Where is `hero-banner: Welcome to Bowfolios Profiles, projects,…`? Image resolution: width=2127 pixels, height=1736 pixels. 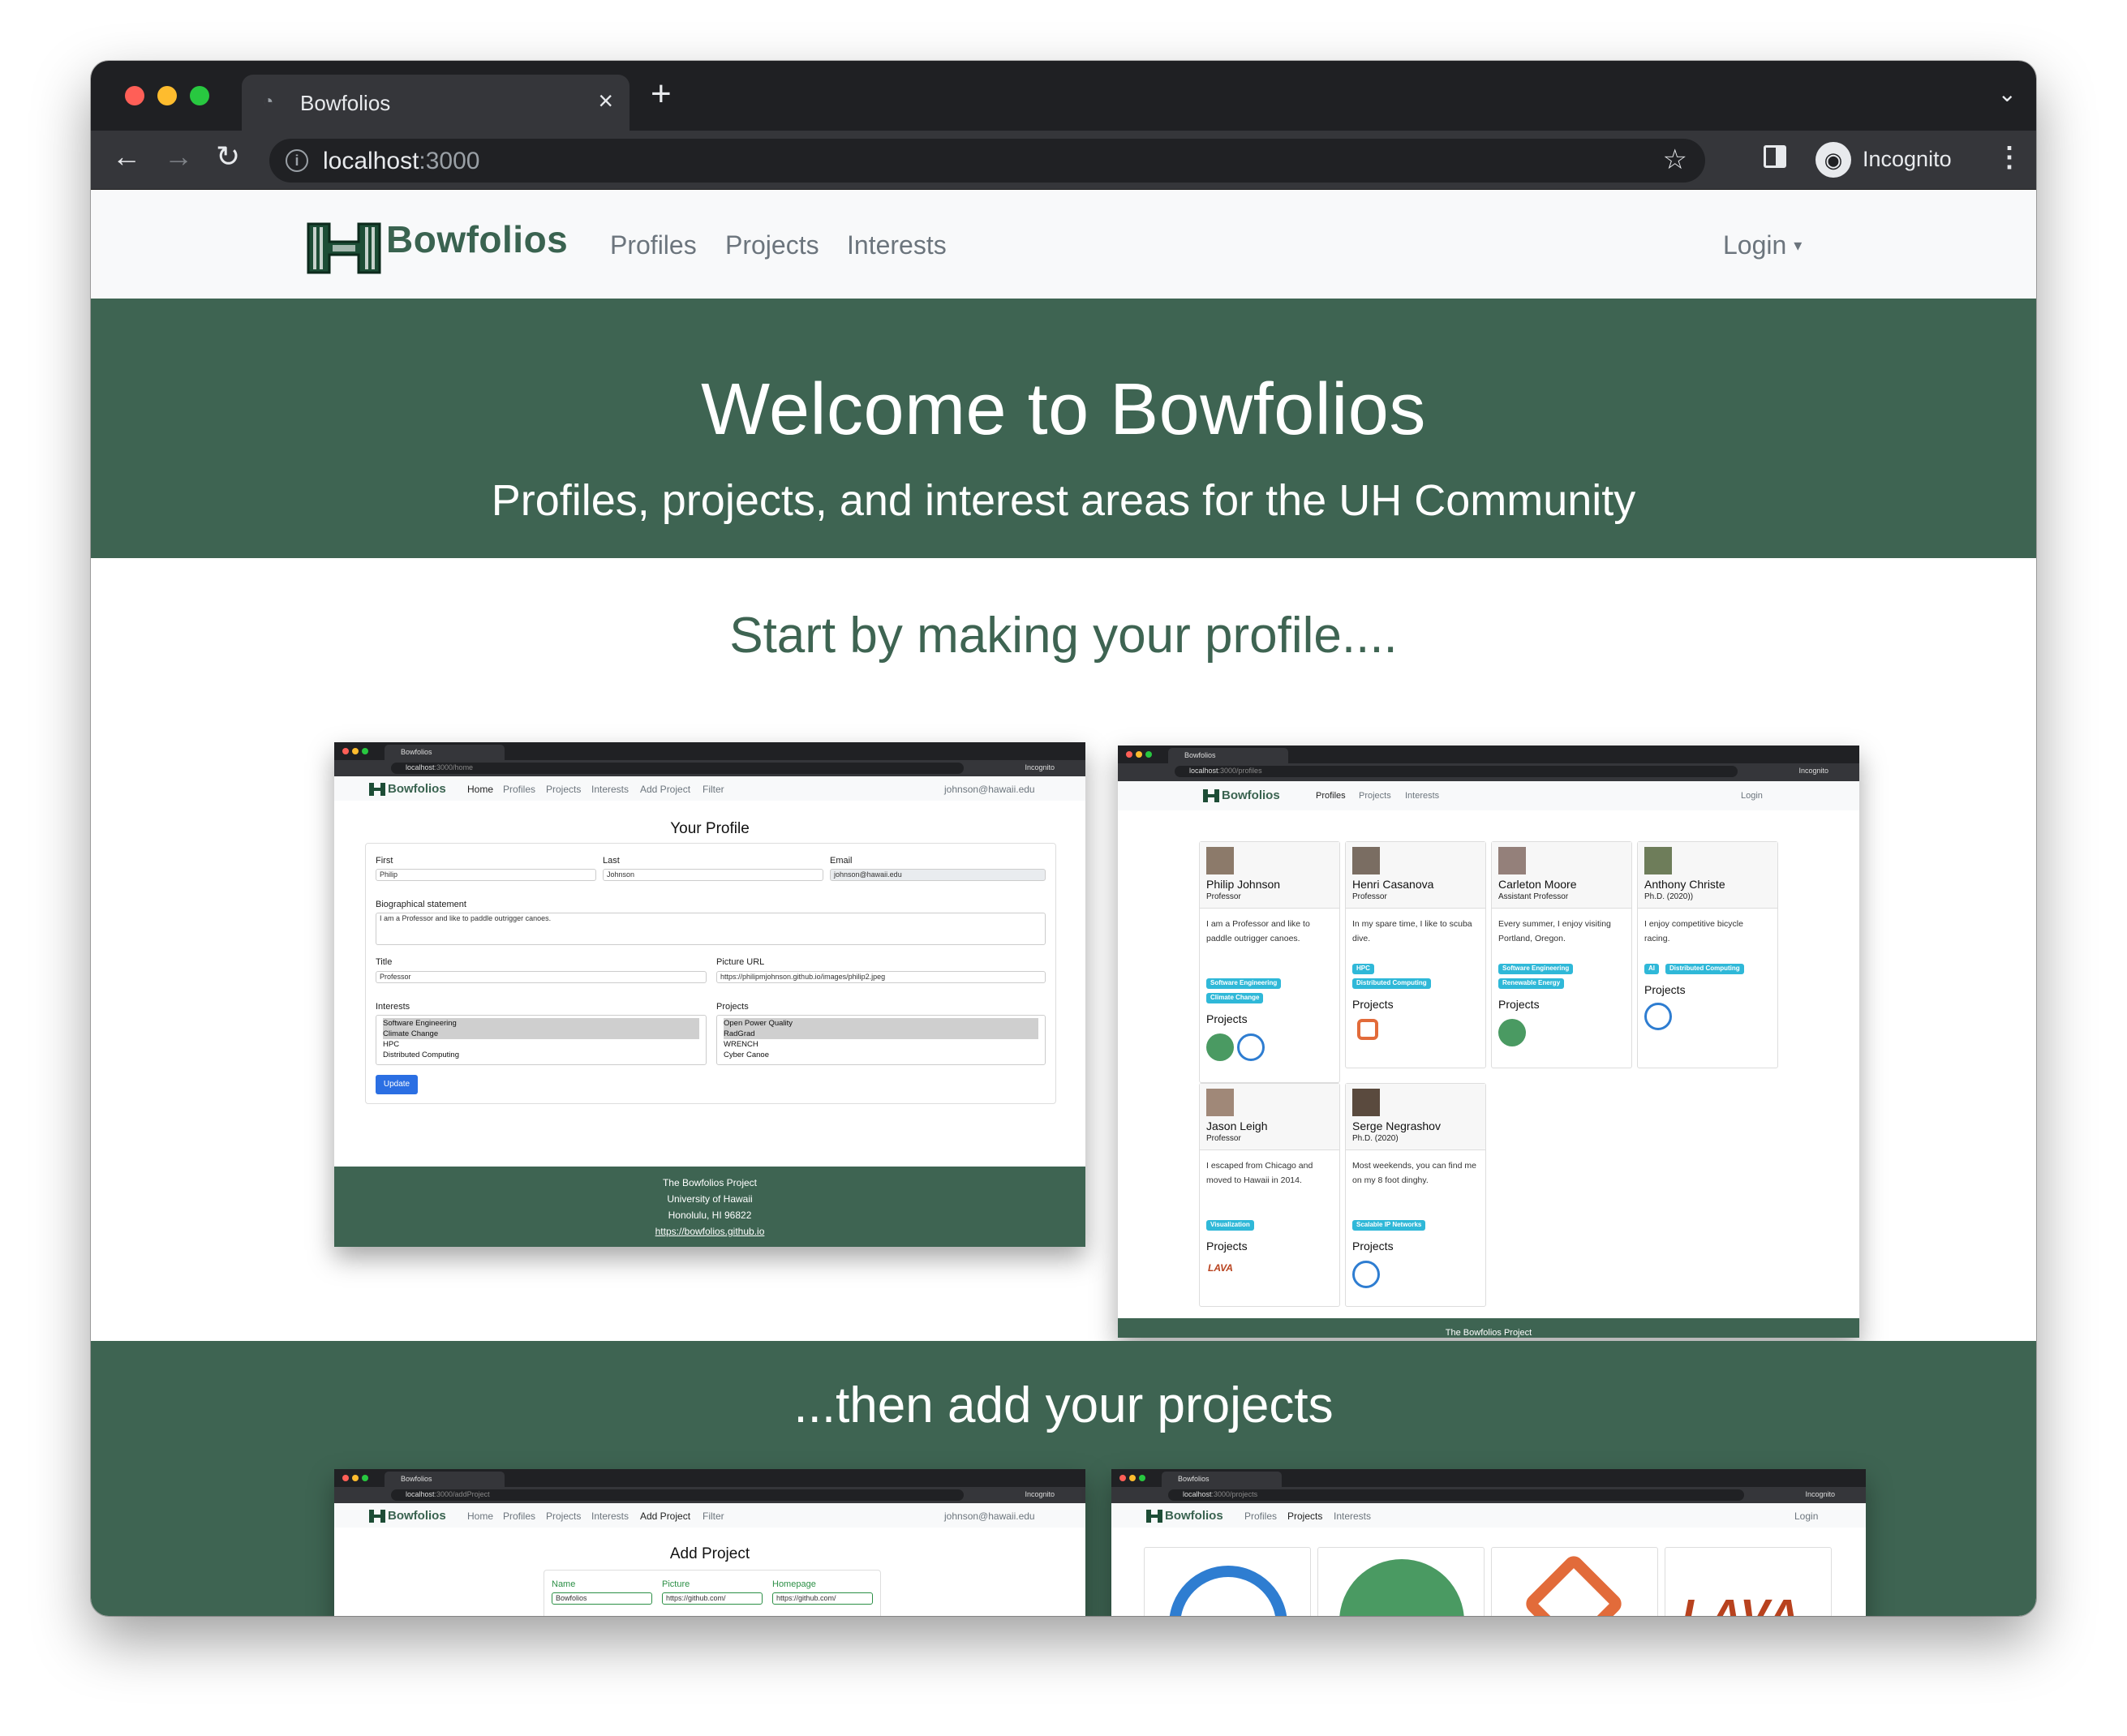
hero-banner: Welcome to Bowfolios Profiles, projects,… is located at coordinates (1063, 428).